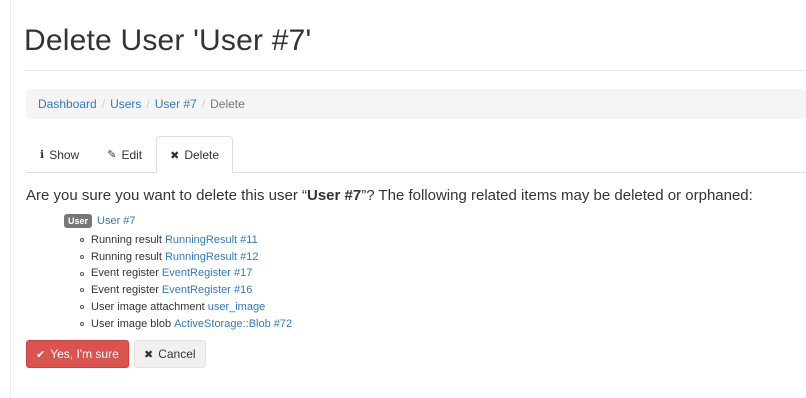 The height and width of the screenshot is (398, 806). What do you see at coordinates (67, 104) in the screenshot?
I see `breadcrumb-dashboard: Dashboard` at bounding box center [67, 104].